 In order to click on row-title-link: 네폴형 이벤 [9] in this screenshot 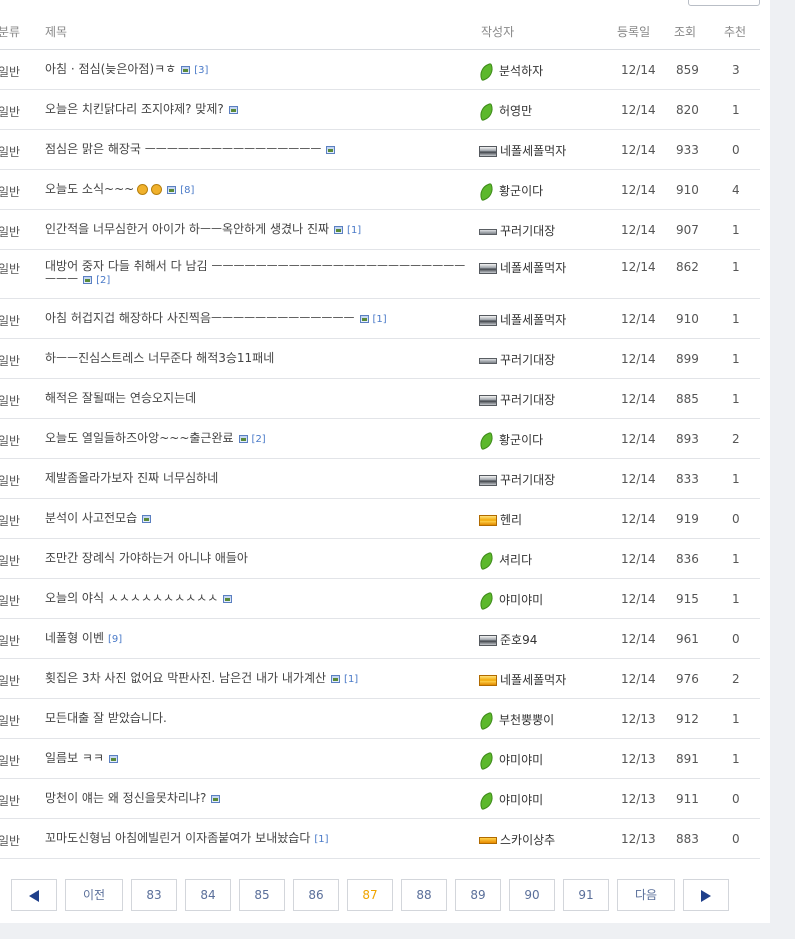, I will do `click(257, 639)`.